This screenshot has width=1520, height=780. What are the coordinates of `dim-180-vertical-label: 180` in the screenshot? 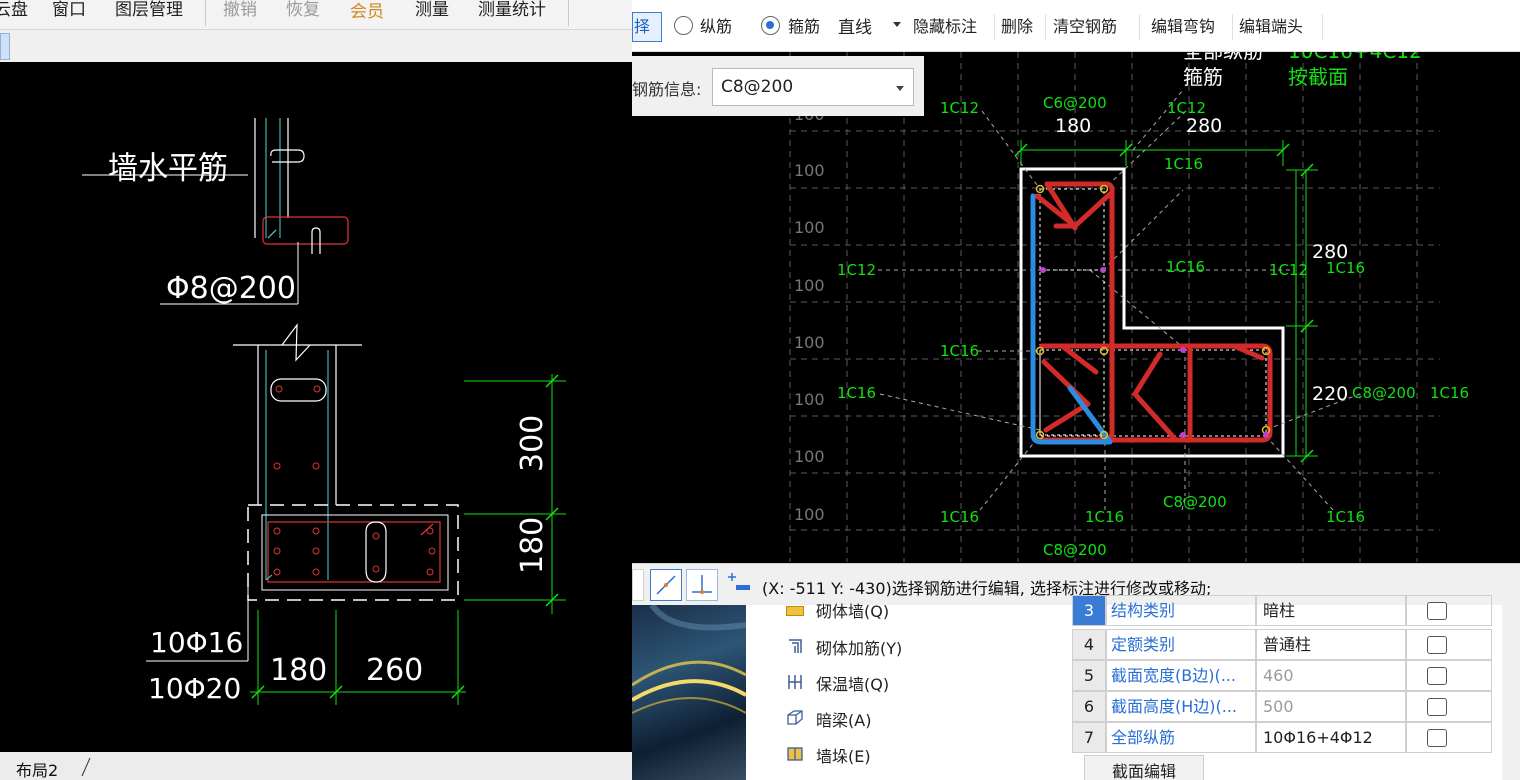 It's located at (532, 545).